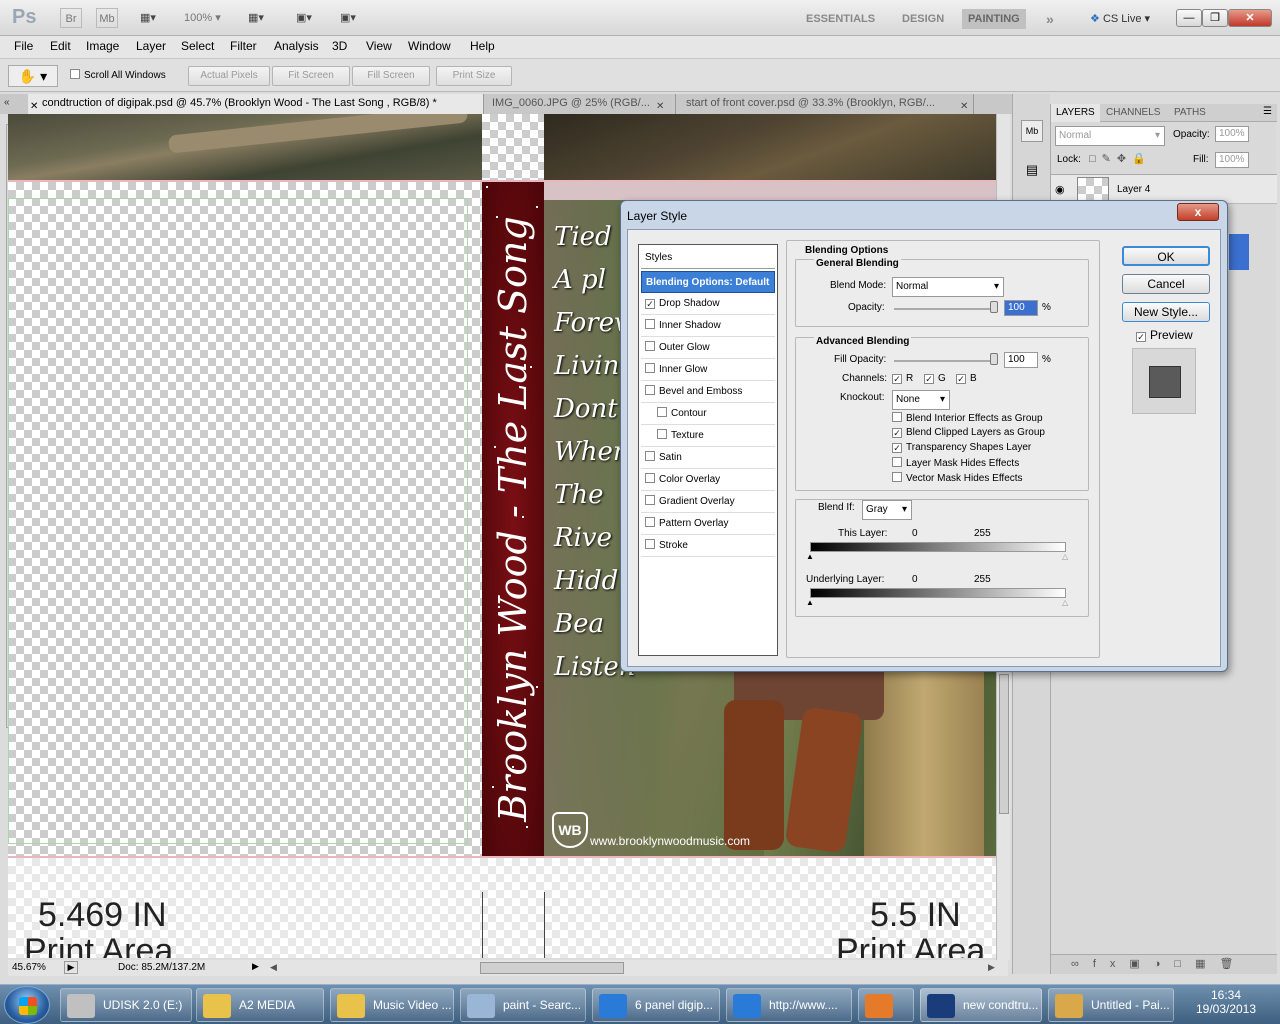 Image resolution: width=1280 pixels, height=1024 pixels. I want to click on workspace-essentials: ESSENTIALS, so click(840, 19).